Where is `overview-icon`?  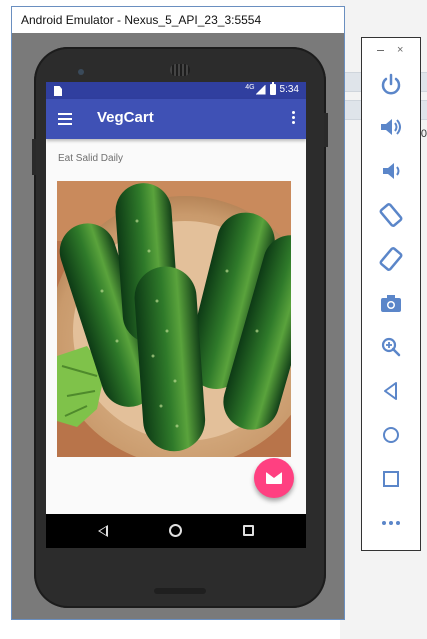 overview-icon is located at coordinates (391, 479).